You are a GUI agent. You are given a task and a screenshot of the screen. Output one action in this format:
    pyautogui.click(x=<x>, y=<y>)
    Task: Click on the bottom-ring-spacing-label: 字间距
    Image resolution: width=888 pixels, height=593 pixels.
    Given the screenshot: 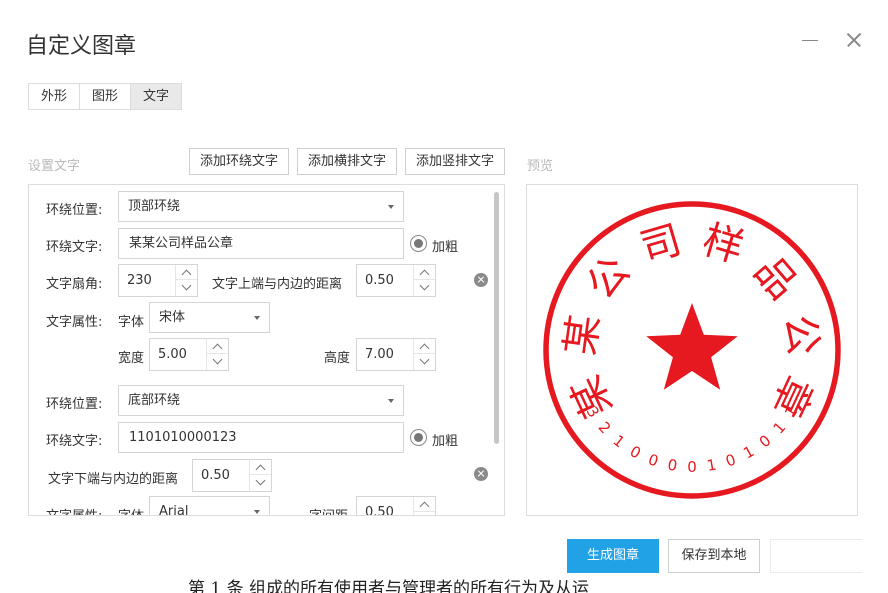 What is the action you would take?
    pyautogui.click(x=328, y=510)
    